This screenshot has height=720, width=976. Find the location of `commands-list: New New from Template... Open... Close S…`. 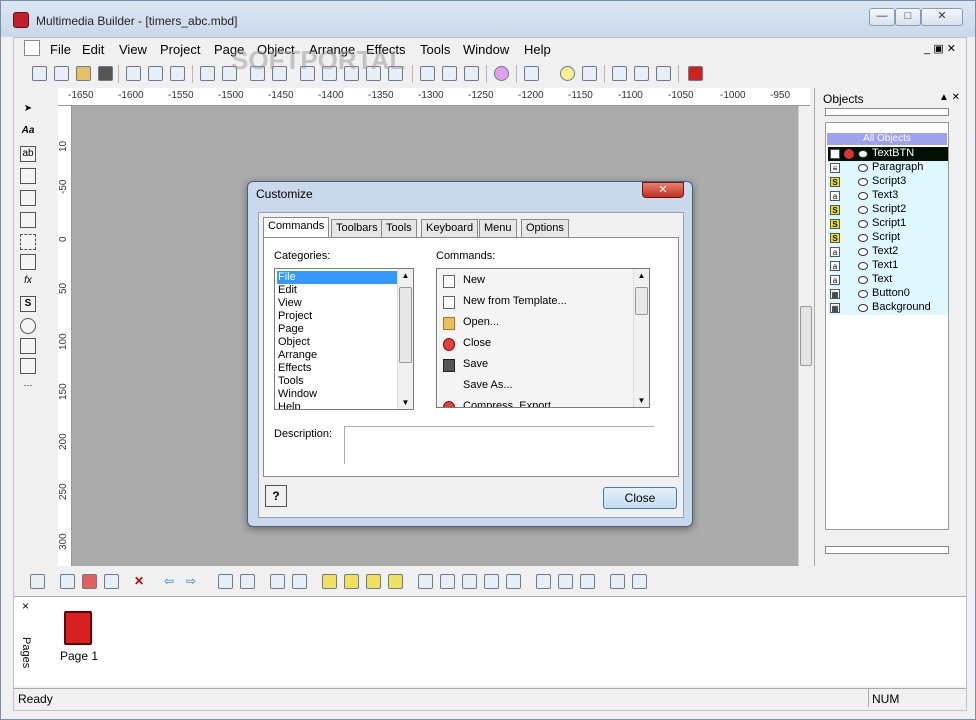

commands-list: New New from Template... Open... Close S… is located at coordinates (543, 338).